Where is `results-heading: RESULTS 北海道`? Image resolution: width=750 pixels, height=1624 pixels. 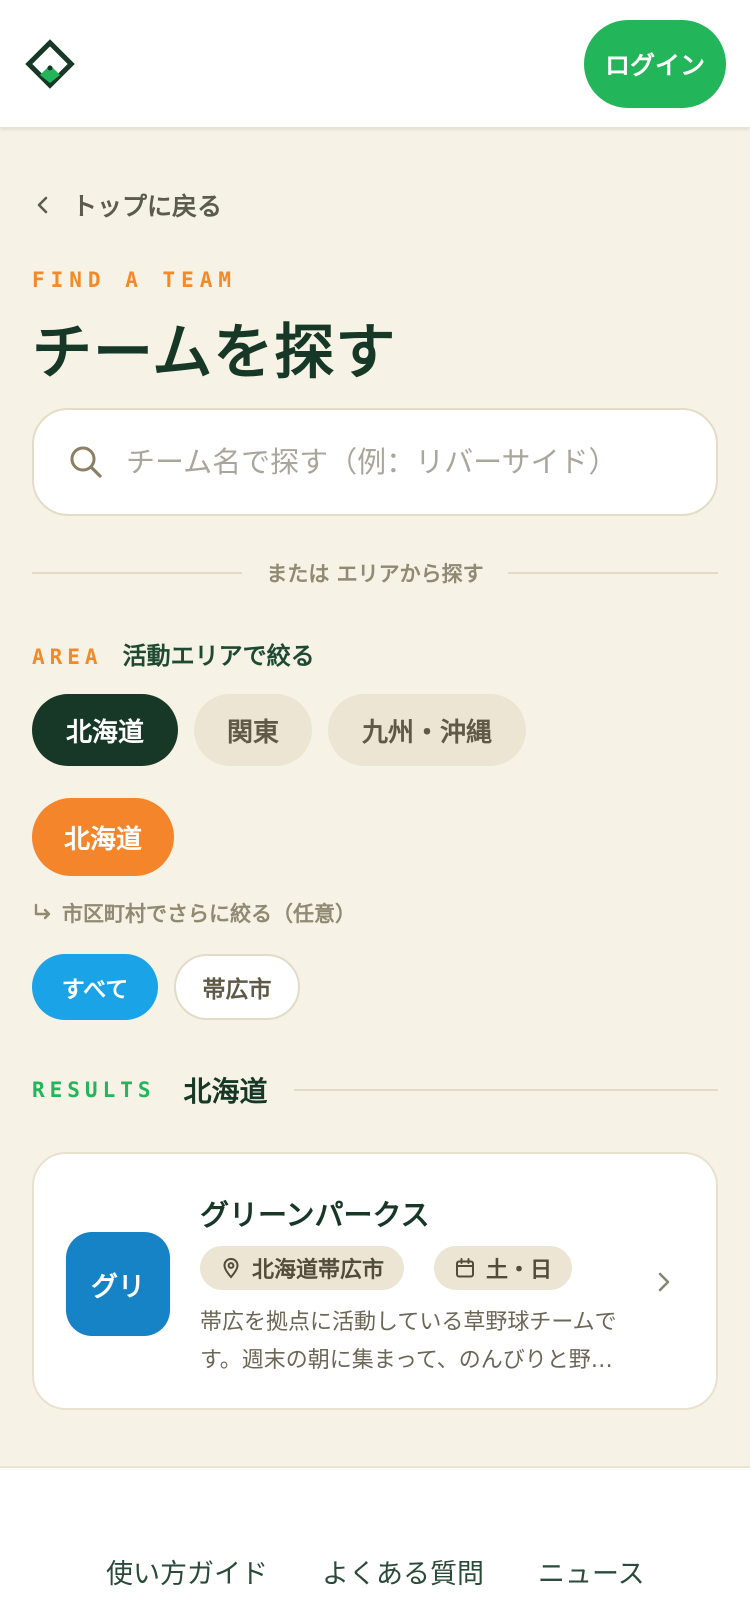 results-heading: RESULTS 北海道 is located at coordinates (375, 1090).